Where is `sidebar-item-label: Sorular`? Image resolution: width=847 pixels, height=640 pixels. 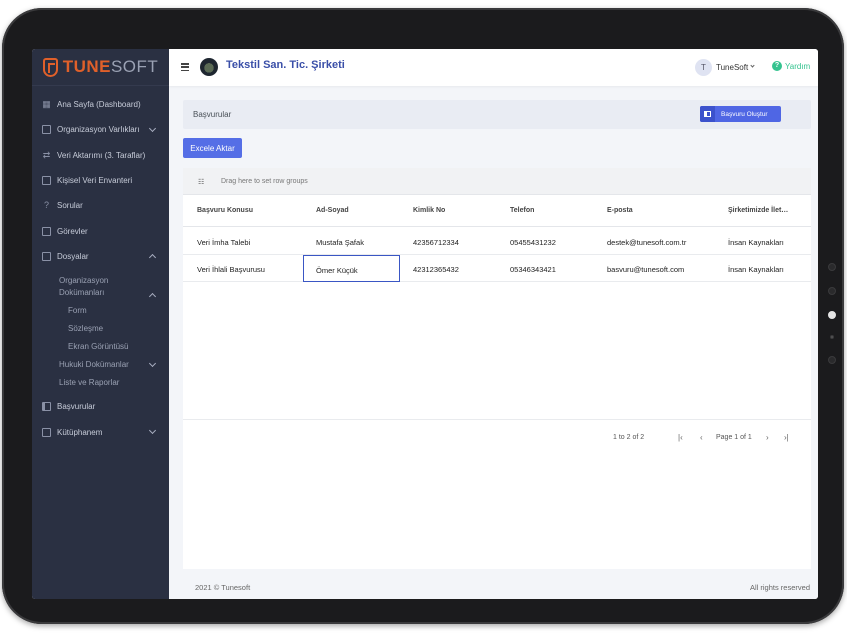 sidebar-item-label: Sorular is located at coordinates (70, 206).